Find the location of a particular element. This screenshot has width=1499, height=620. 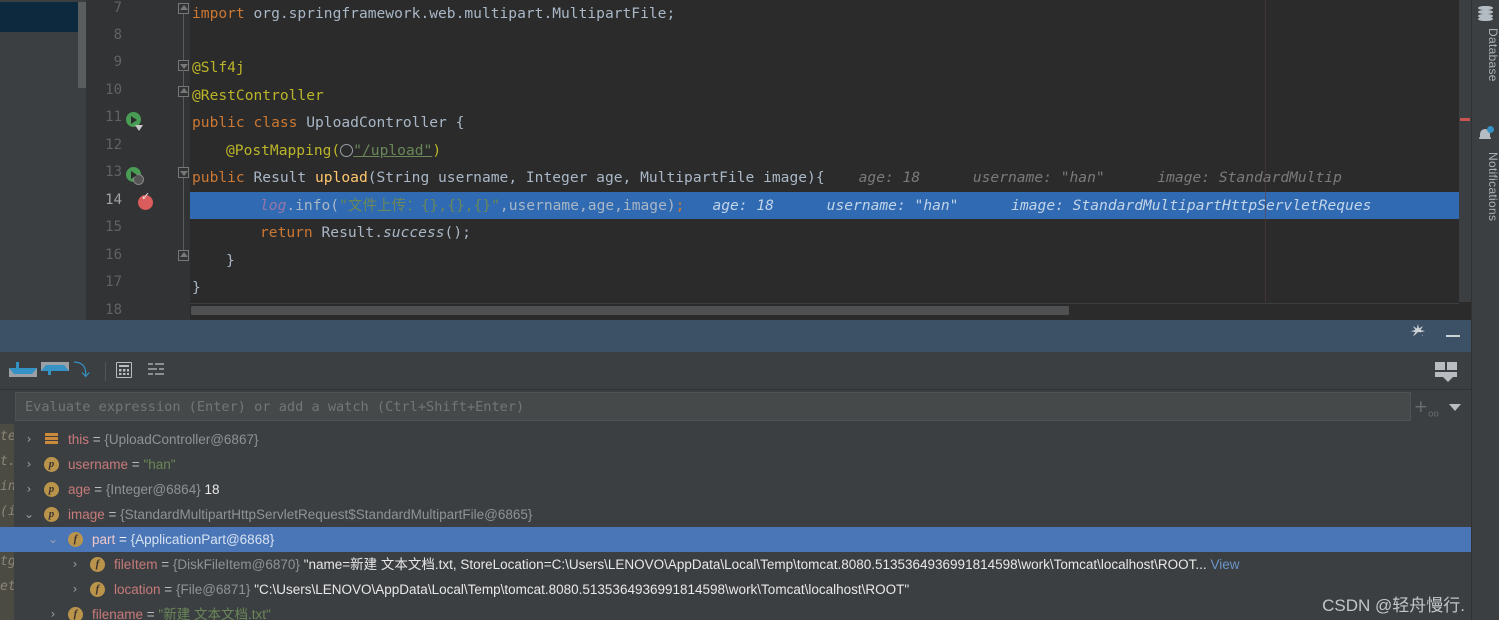

line-number: 11 is located at coordinates (113, 117).